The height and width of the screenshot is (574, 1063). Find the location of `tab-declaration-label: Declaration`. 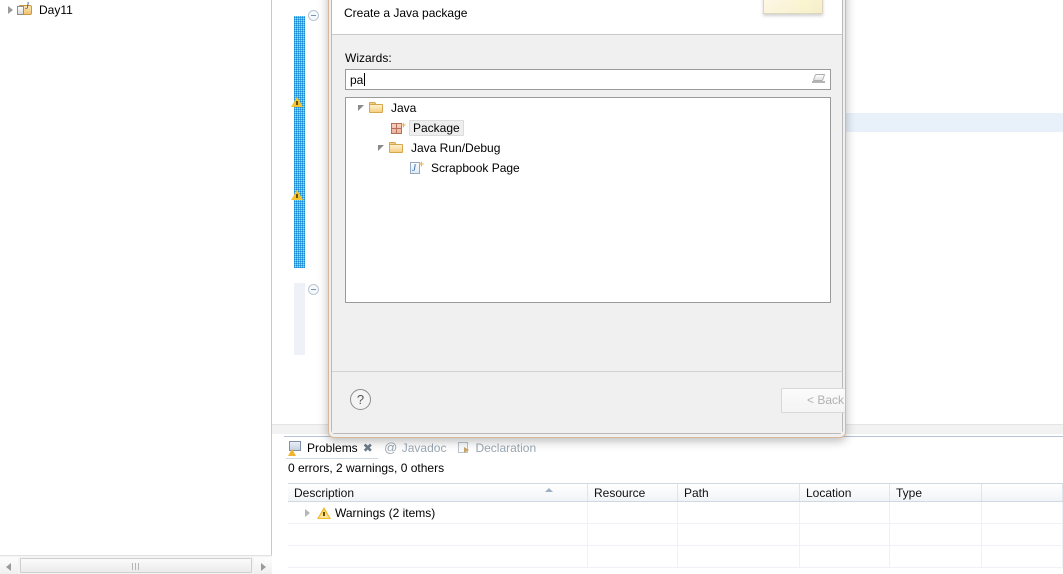

tab-declaration-label: Declaration is located at coordinates (506, 448).